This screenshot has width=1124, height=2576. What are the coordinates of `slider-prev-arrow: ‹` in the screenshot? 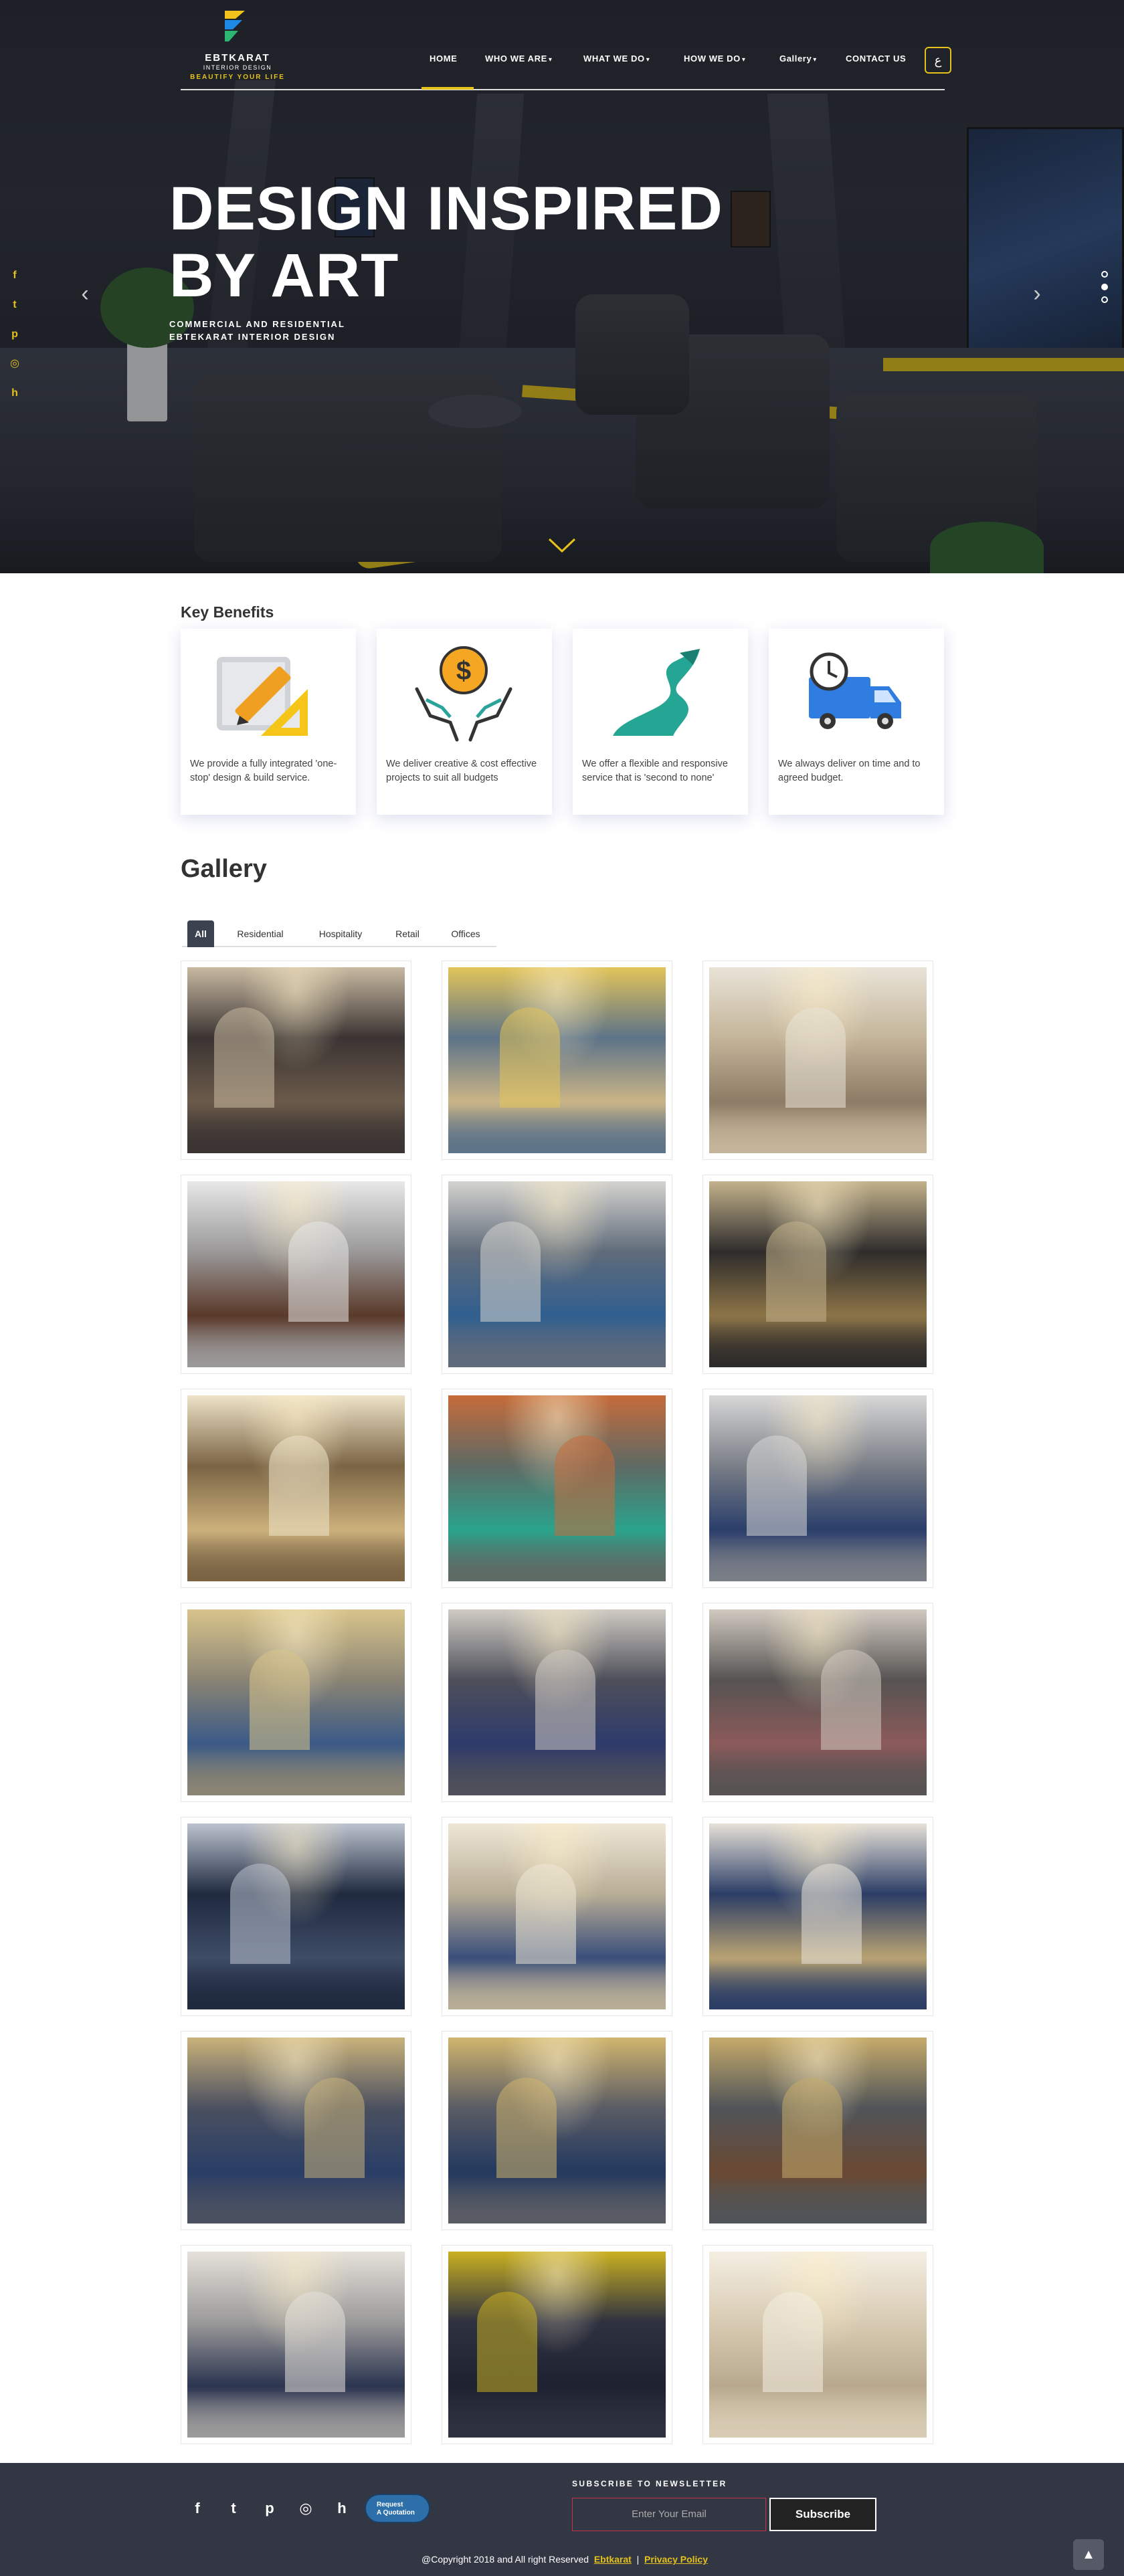 It's located at (85, 294).